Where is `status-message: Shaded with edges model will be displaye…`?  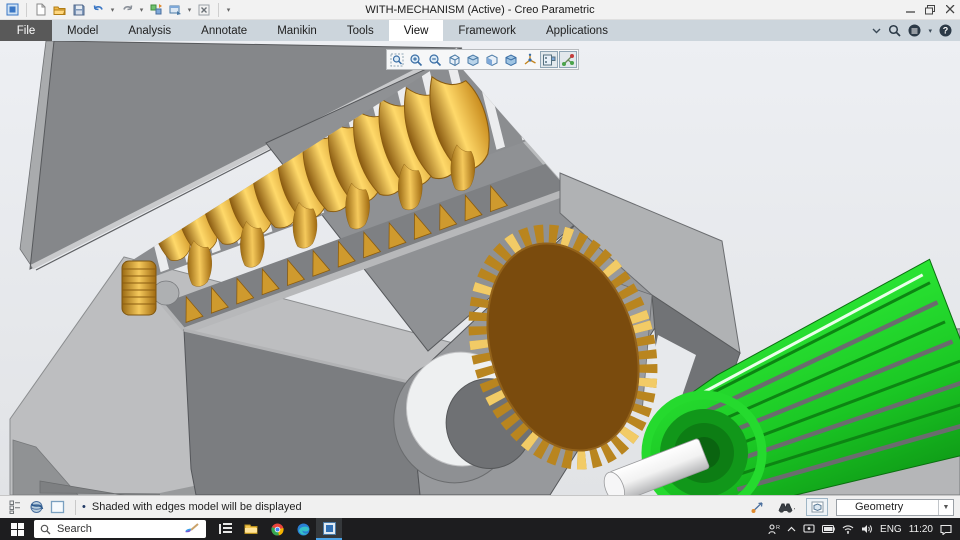 status-message: Shaded with edges model will be displaye… is located at coordinates (196, 507).